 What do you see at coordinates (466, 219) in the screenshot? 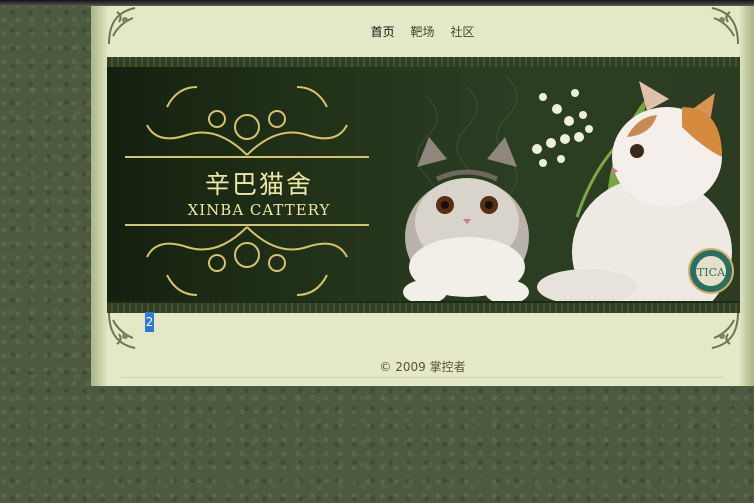
I see `tabby-cat-image` at bounding box center [466, 219].